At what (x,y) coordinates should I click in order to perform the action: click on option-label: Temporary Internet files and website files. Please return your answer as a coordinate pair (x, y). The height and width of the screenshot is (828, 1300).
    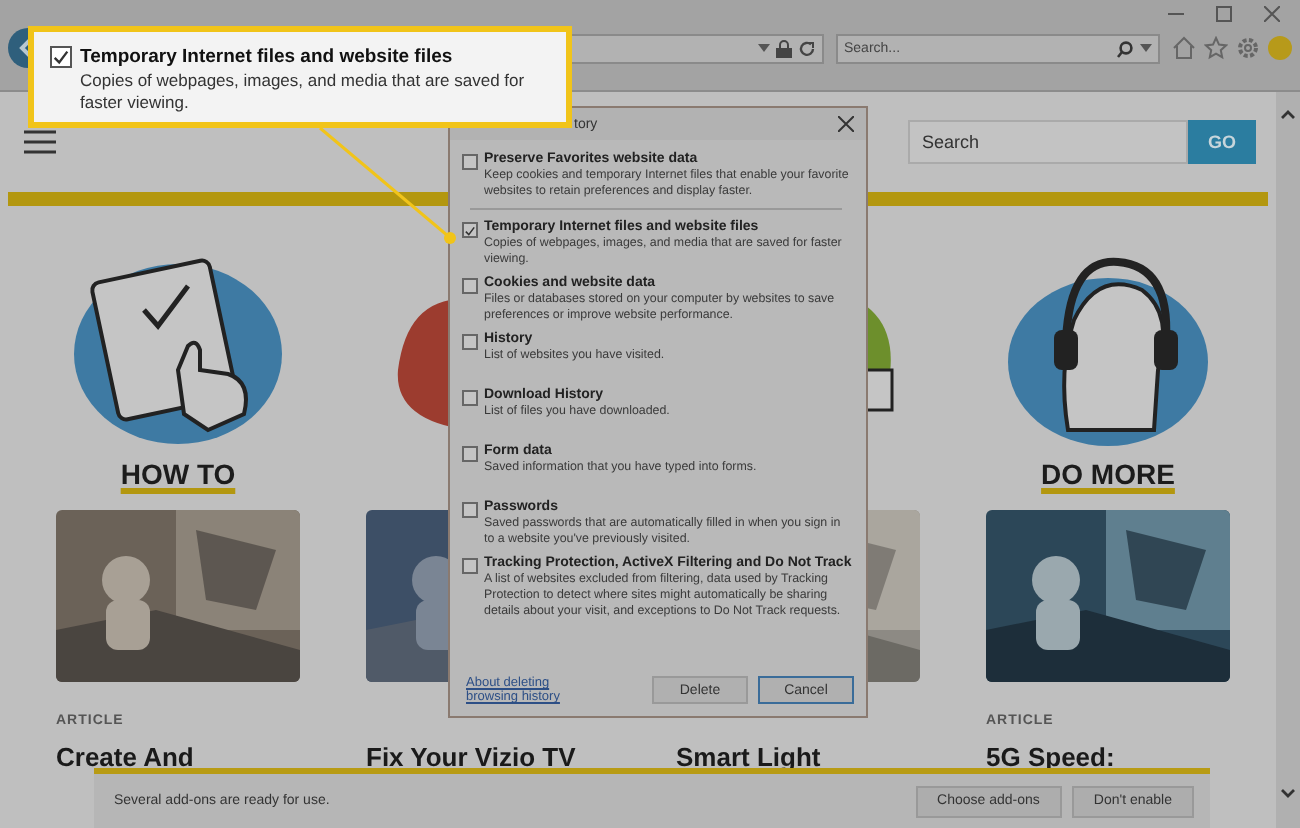
    Looking at the image, I should click on (267, 57).